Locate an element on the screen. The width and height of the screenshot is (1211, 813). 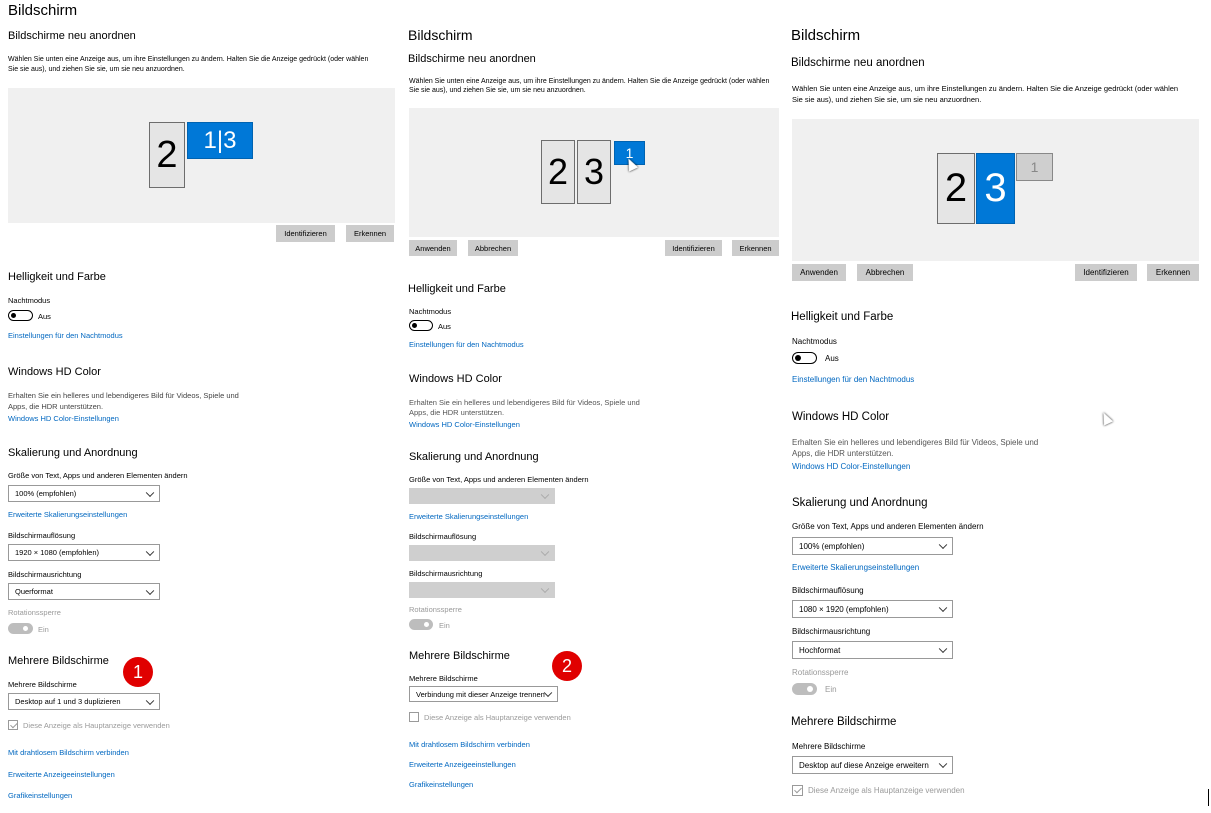
text-caret is located at coordinates (1208, 797).